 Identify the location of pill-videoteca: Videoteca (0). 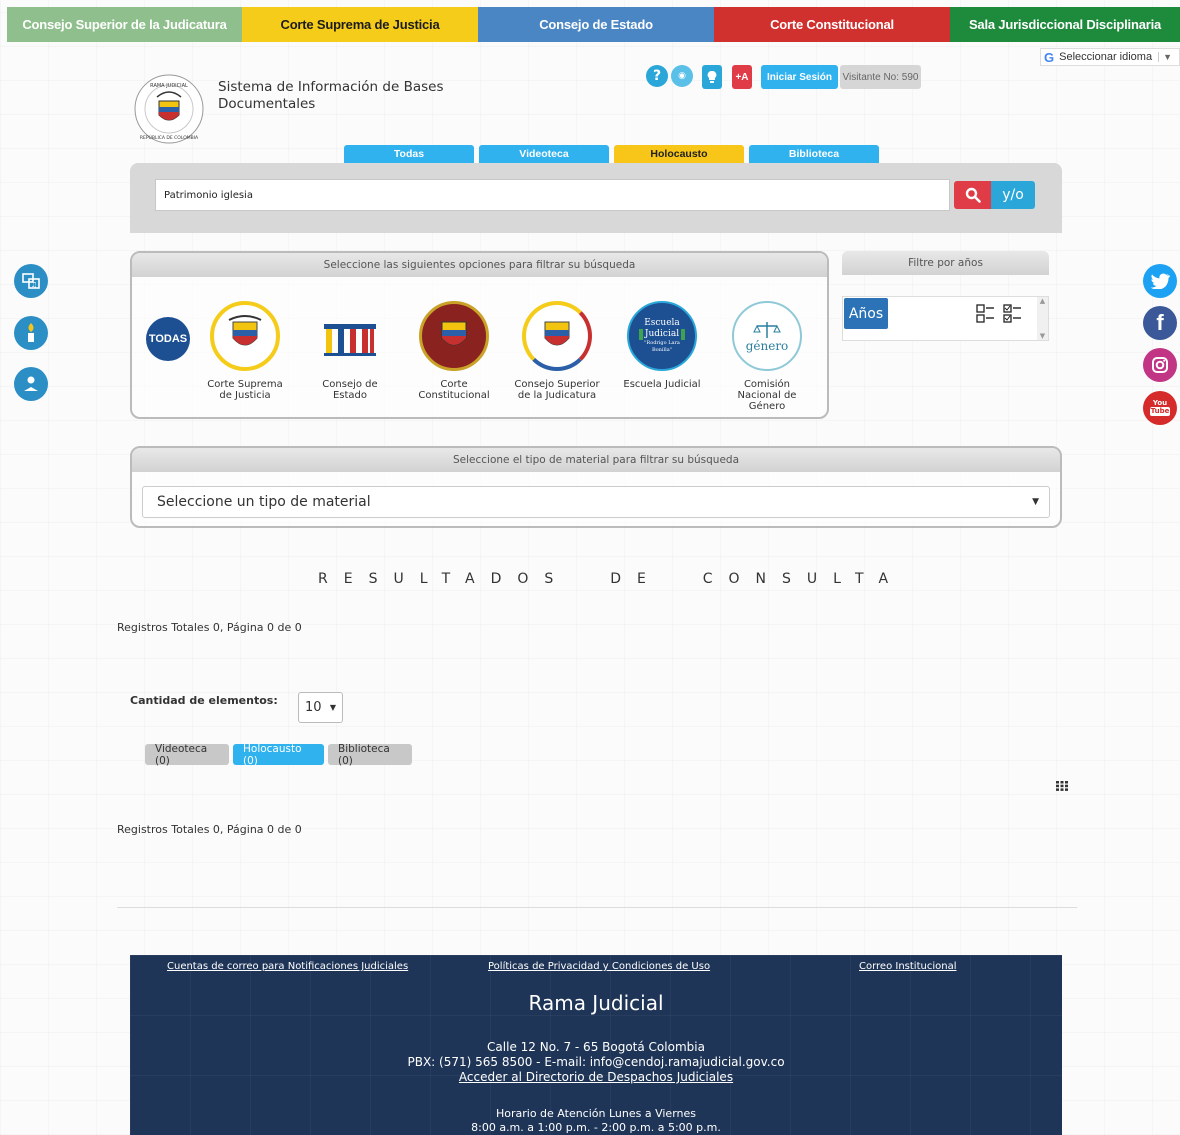
(187, 755).